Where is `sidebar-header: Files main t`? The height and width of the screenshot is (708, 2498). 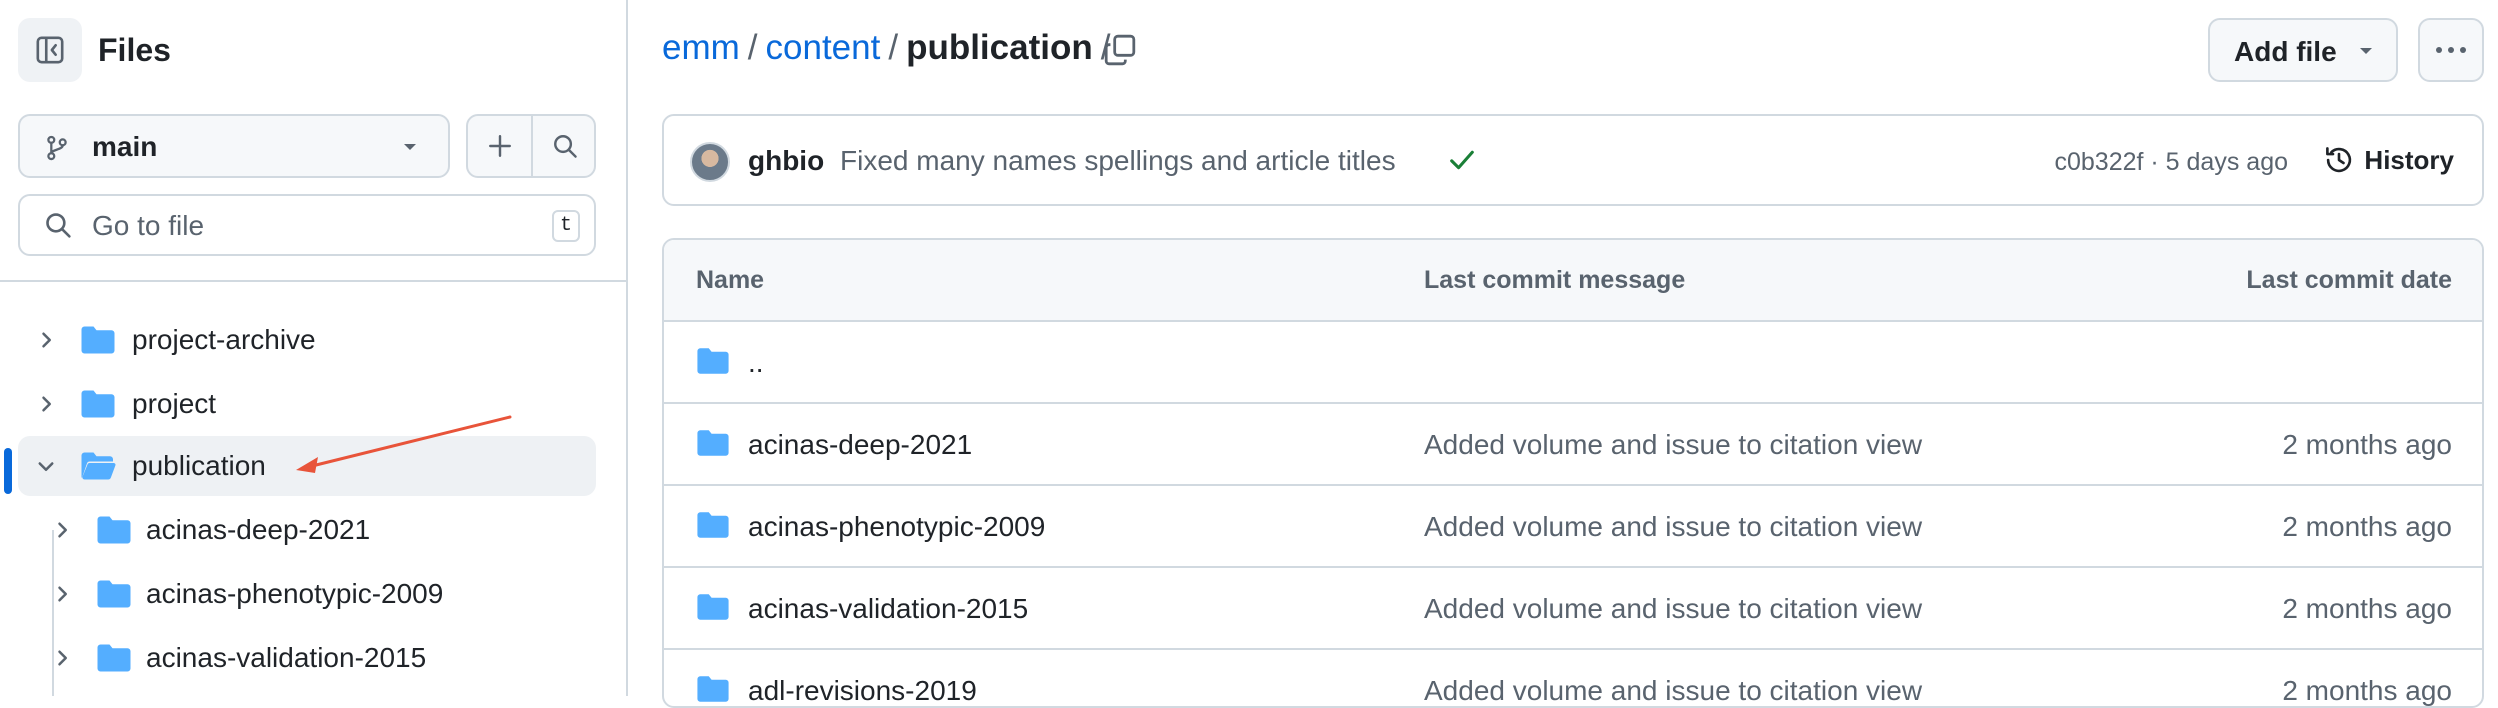 sidebar-header: Files main t is located at coordinates (313, 141).